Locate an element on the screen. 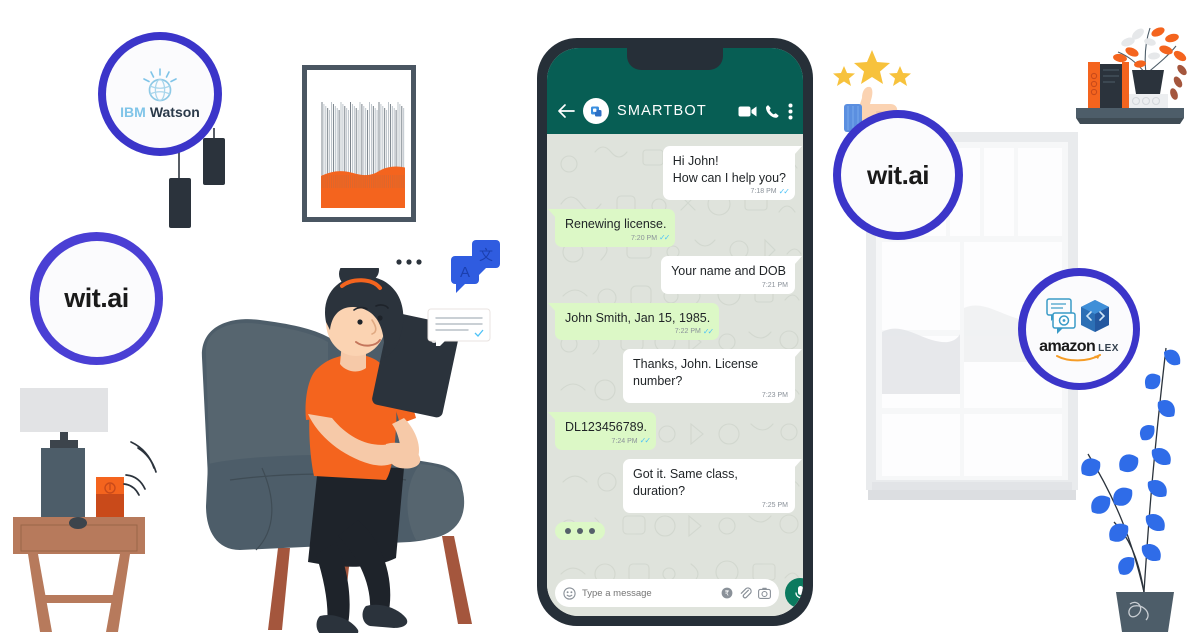 The height and width of the screenshot is (635, 1189). chat-bubble-m5: Thanks, John. License number? 7:23 PM is located at coordinates (712, 376).